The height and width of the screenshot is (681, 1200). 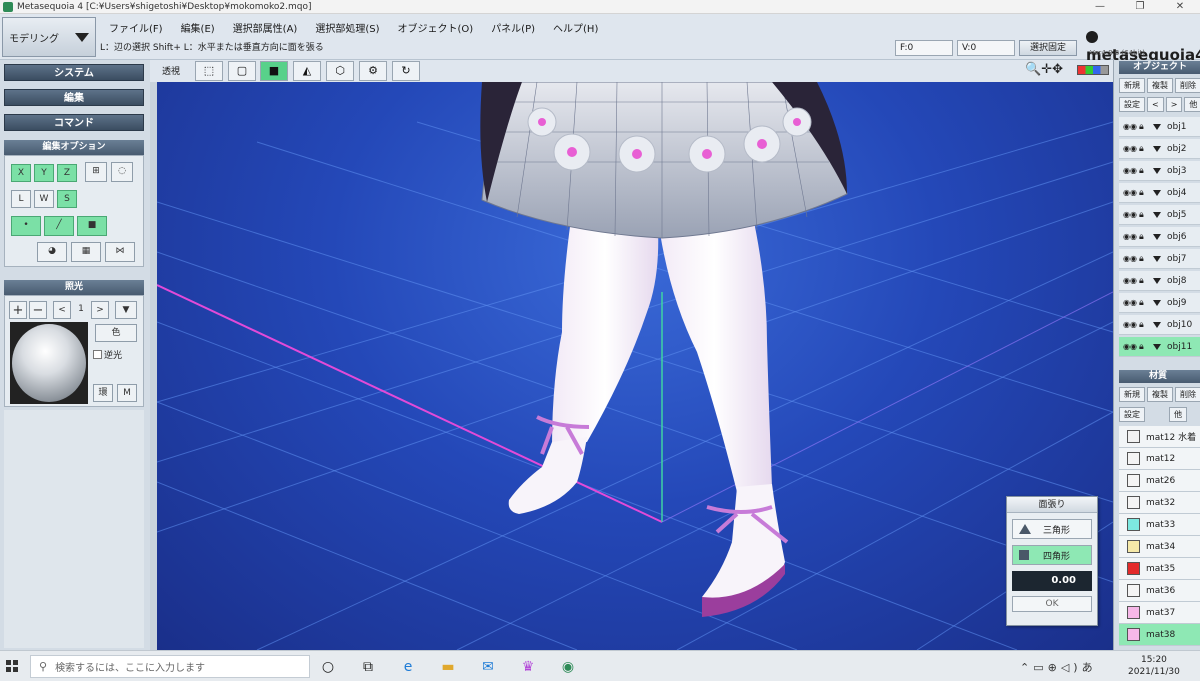 What do you see at coordinates (107, 354) in the screenshot?
I see `backlight-checkbox: 逆光` at bounding box center [107, 354].